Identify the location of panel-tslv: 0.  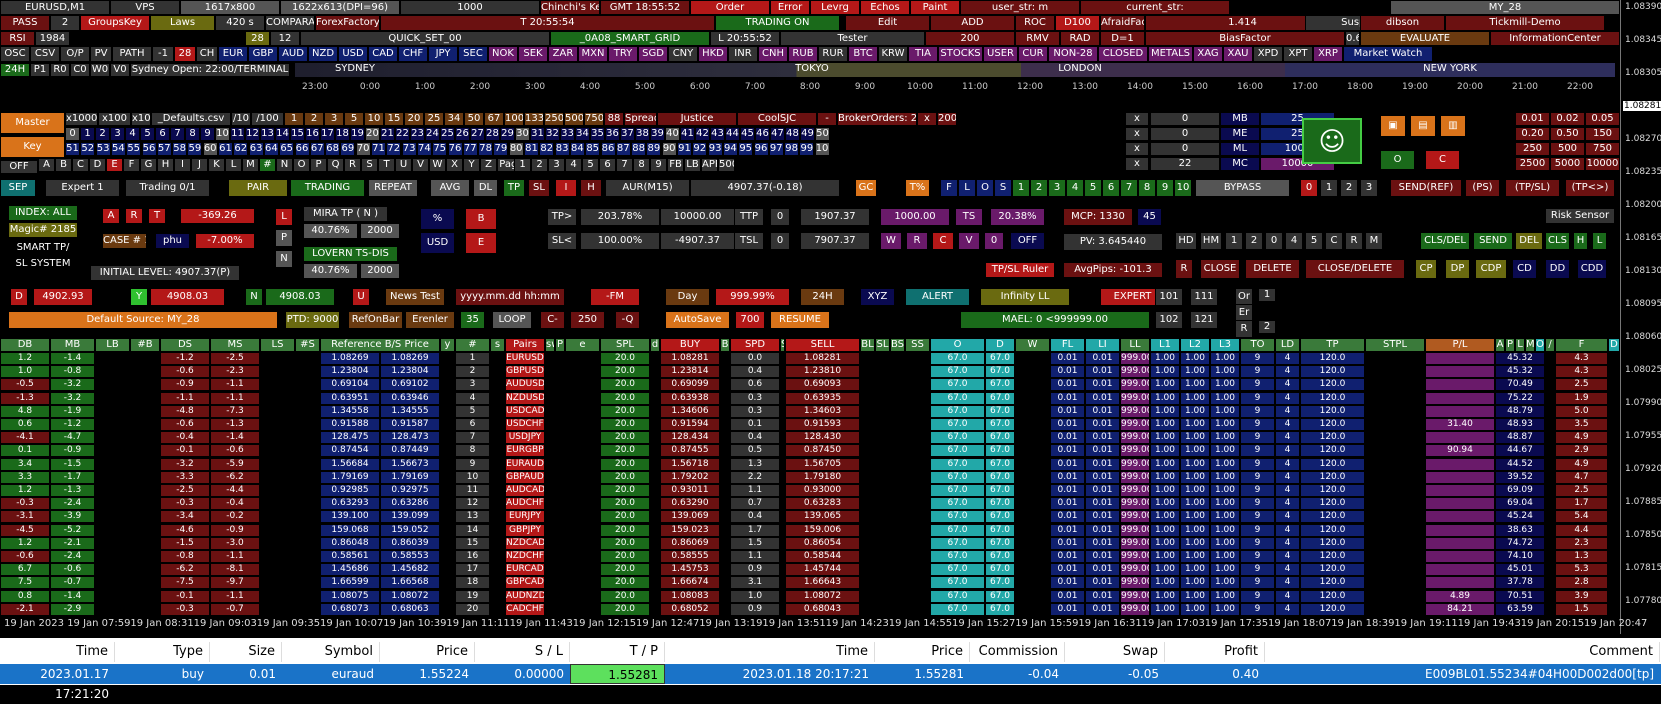
(780, 241).